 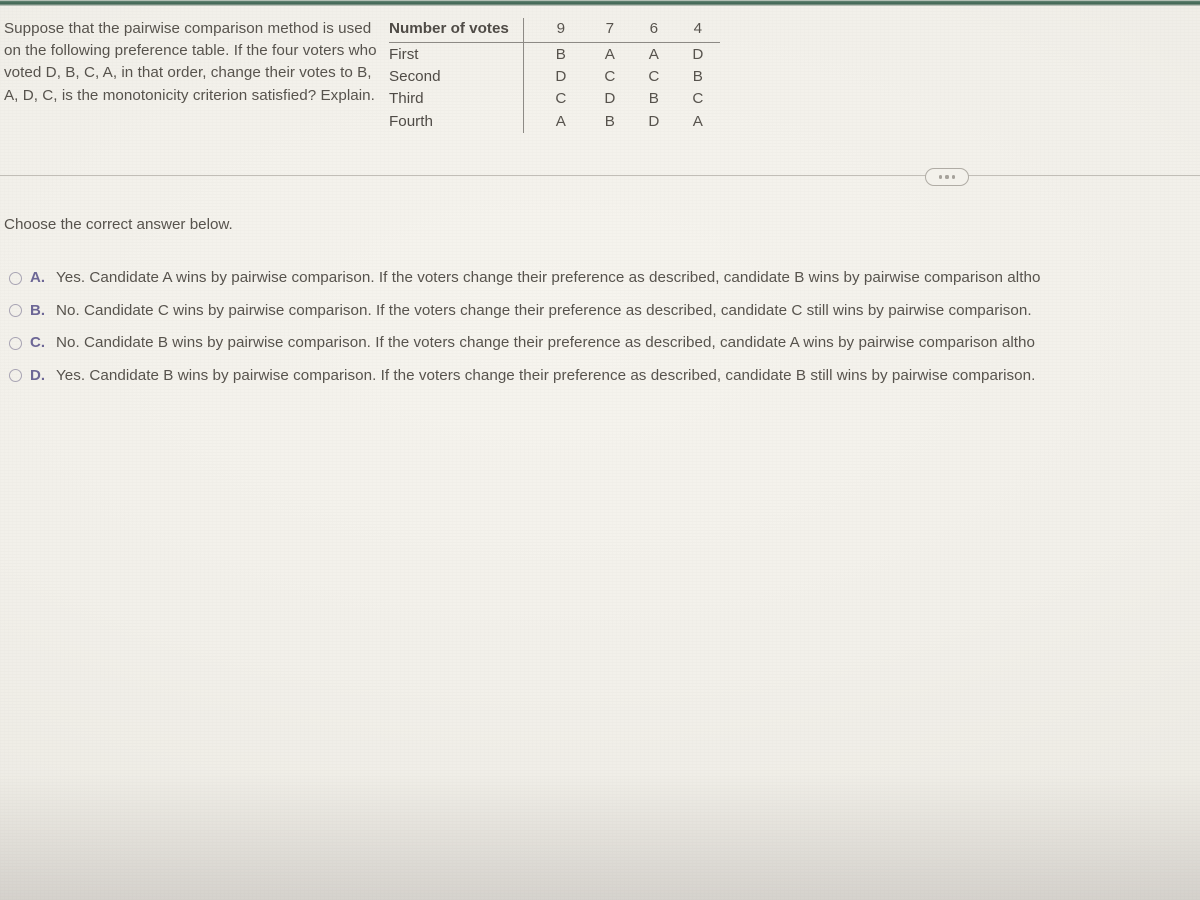 I want to click on vote-count-cell: 7, so click(x=609, y=30).